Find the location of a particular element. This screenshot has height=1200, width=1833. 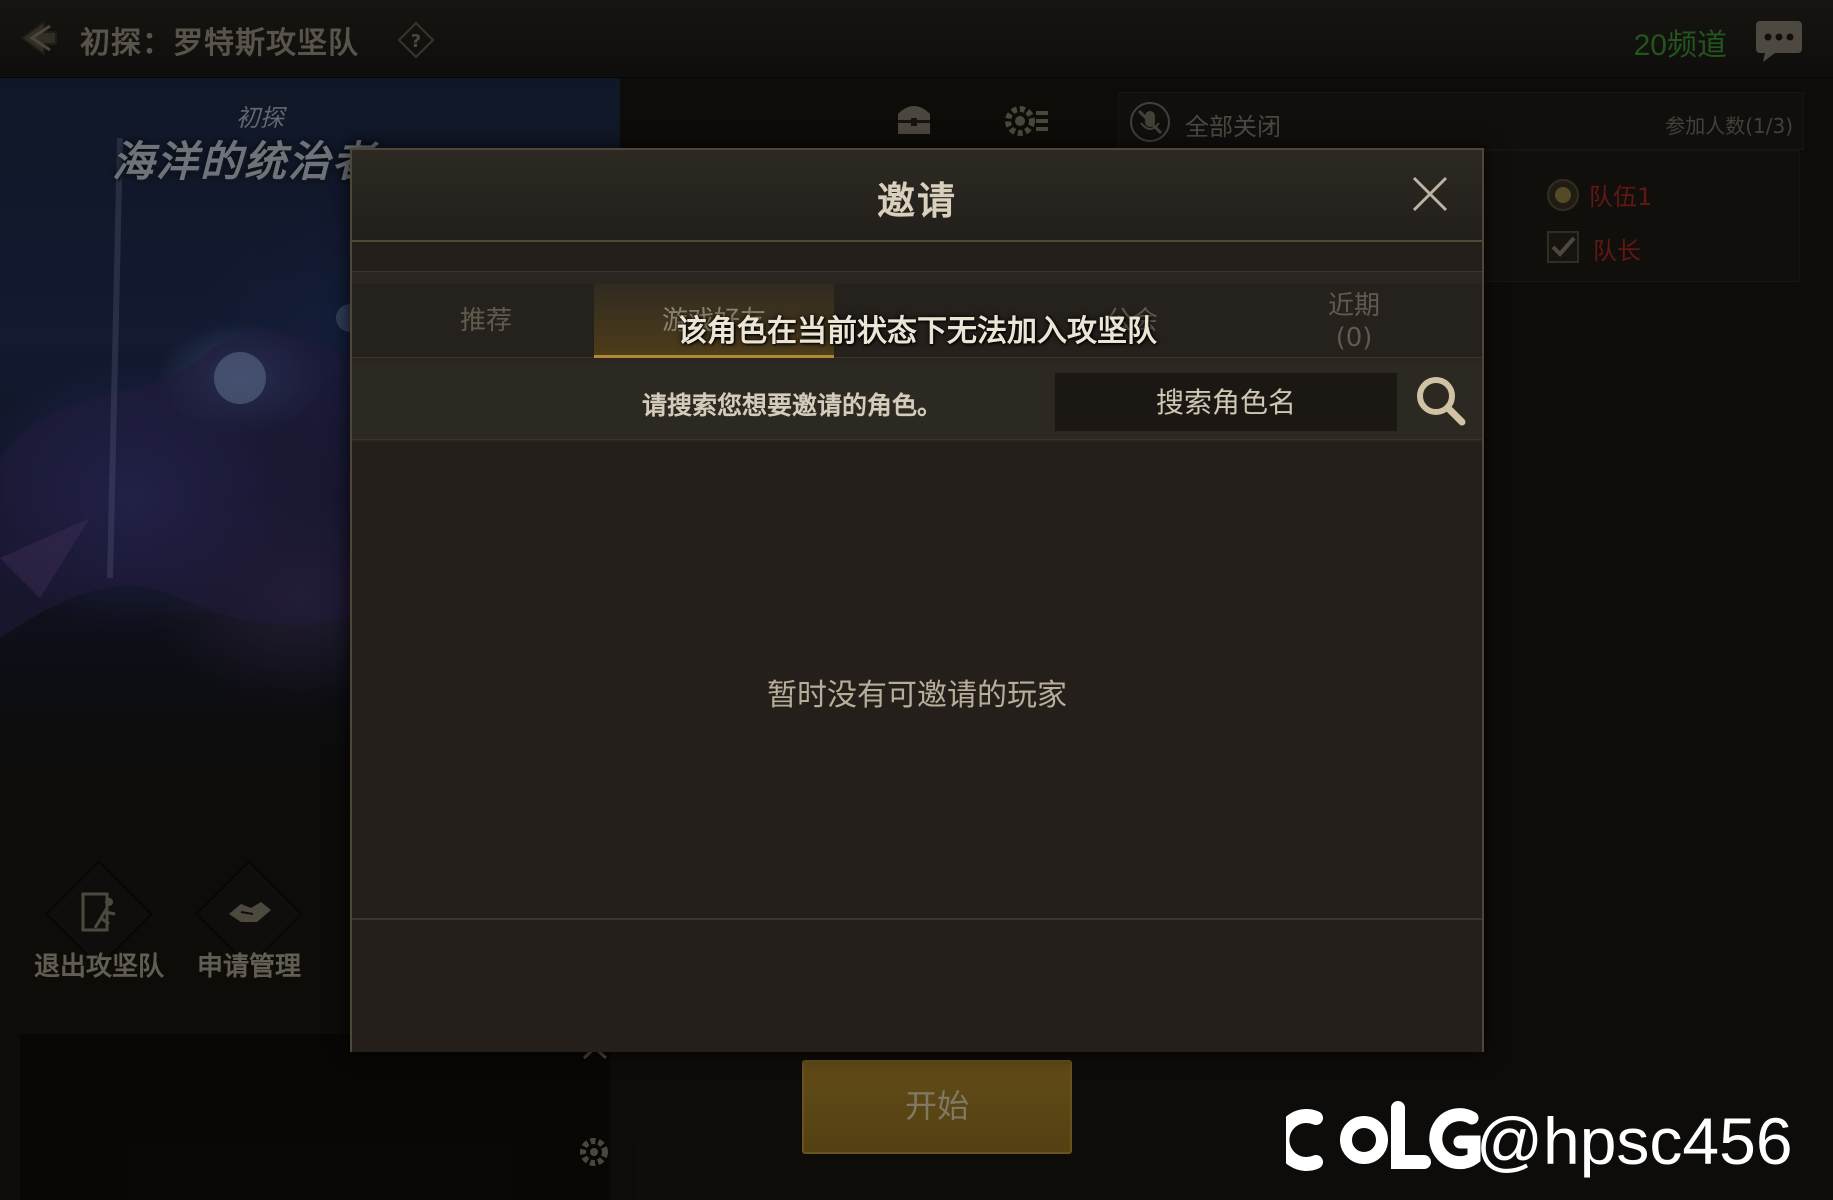

colg-watermark: @hpsc456 is located at coordinates (1539, 1139).